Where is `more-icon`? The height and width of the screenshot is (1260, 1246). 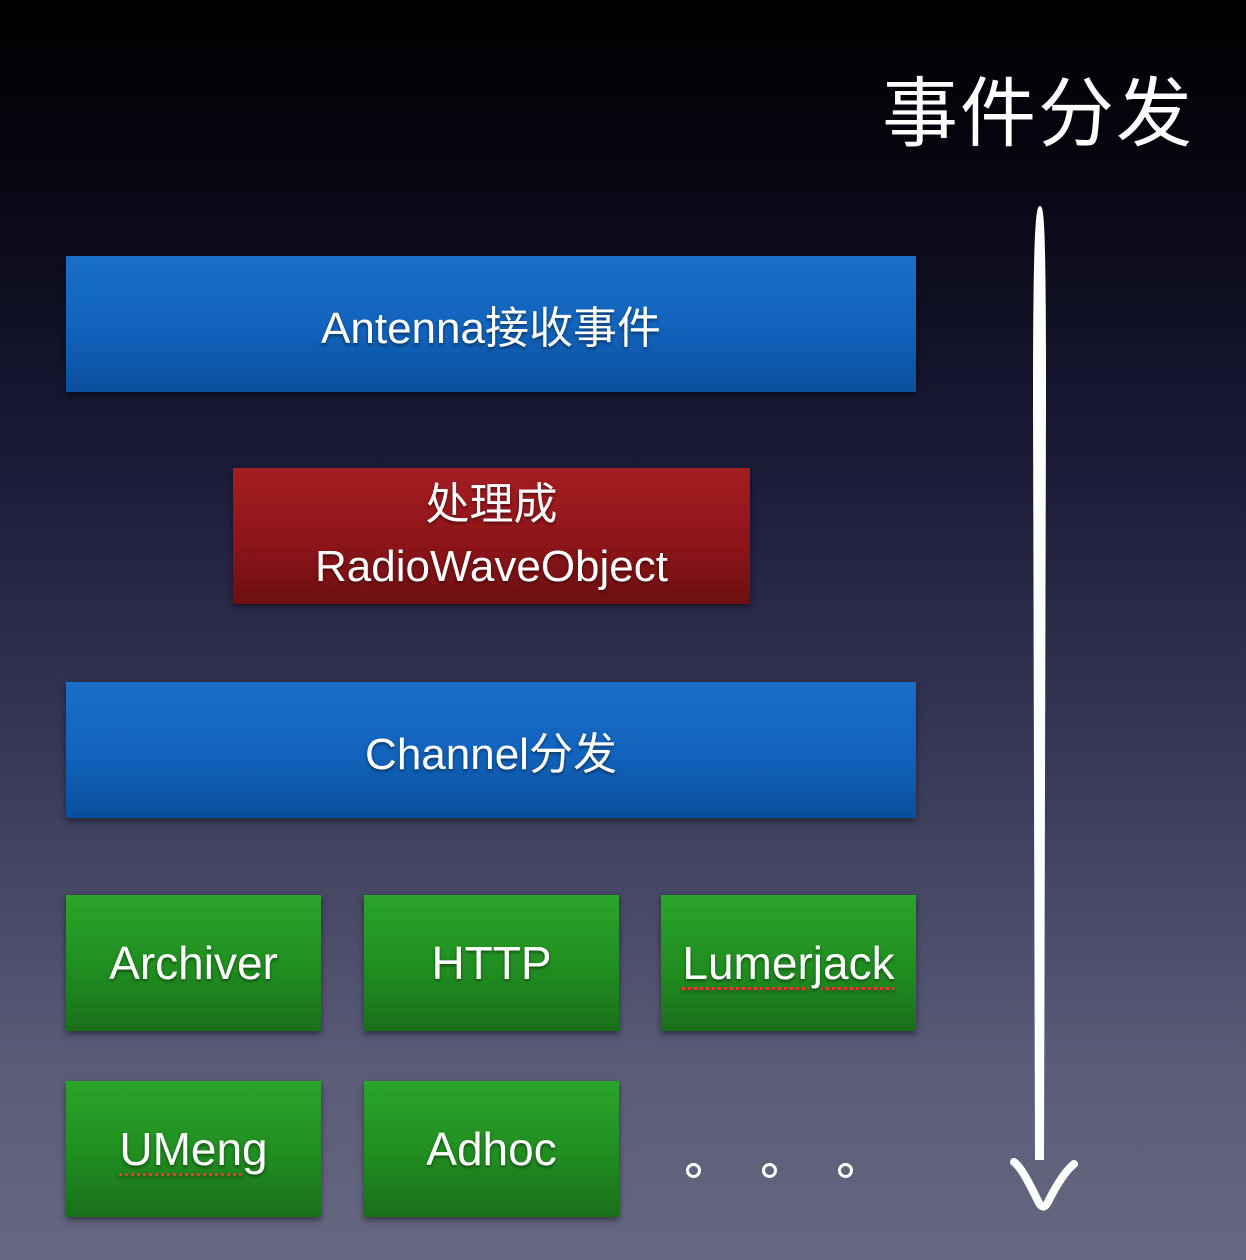
more-icon is located at coordinates (772, 1175).